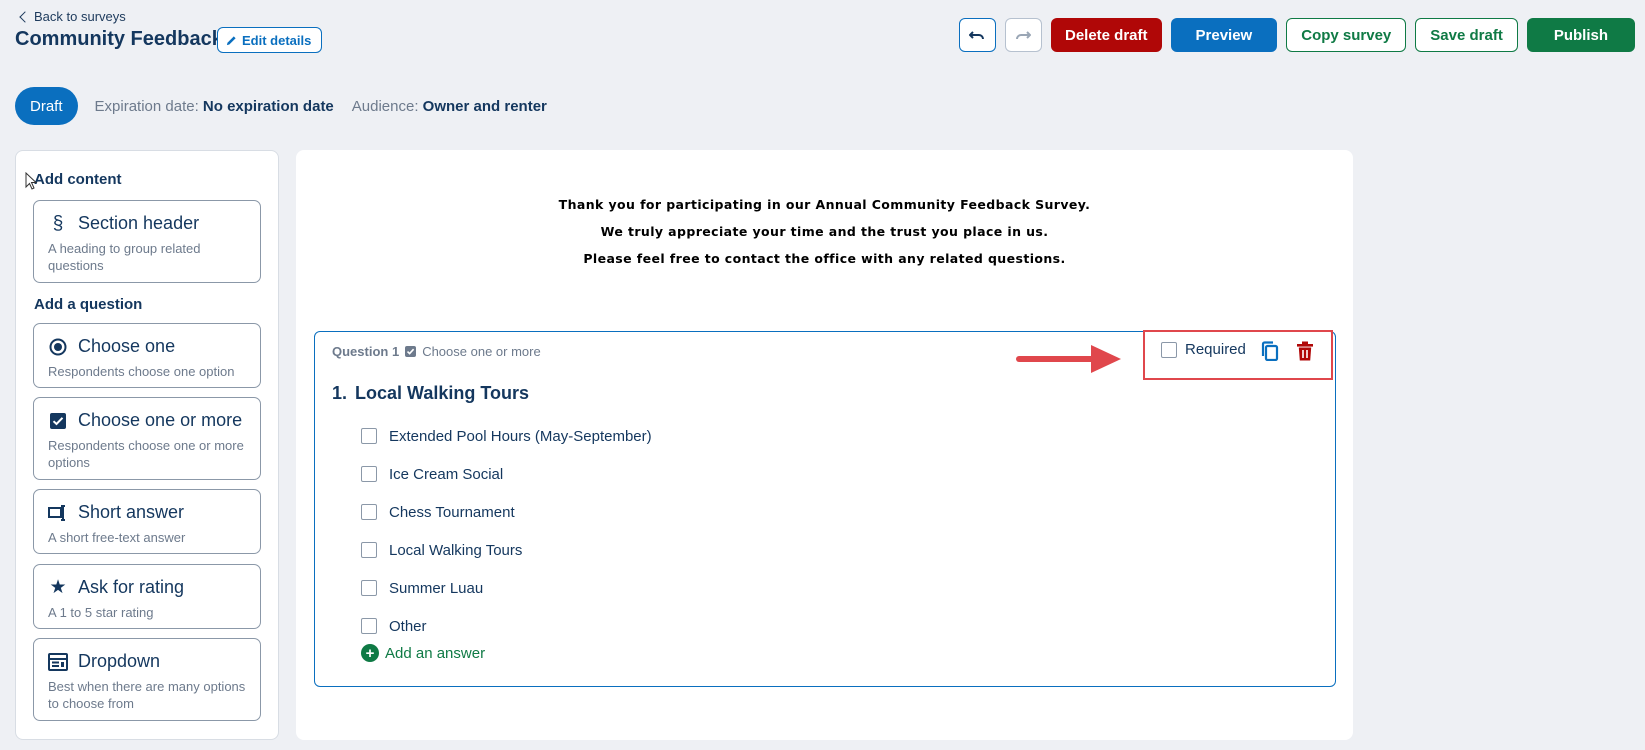 The height and width of the screenshot is (750, 1645). I want to click on undo-icon, so click(977, 35).